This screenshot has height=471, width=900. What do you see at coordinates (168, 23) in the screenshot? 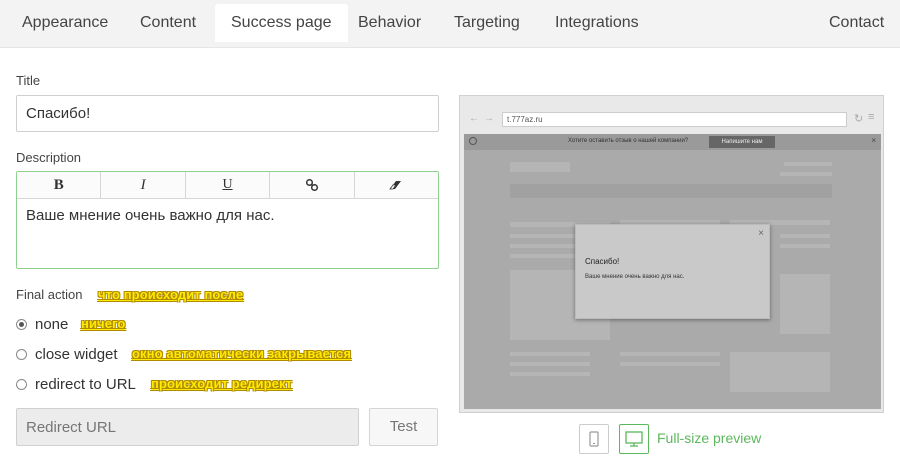
I see `tab-content: Content` at bounding box center [168, 23].